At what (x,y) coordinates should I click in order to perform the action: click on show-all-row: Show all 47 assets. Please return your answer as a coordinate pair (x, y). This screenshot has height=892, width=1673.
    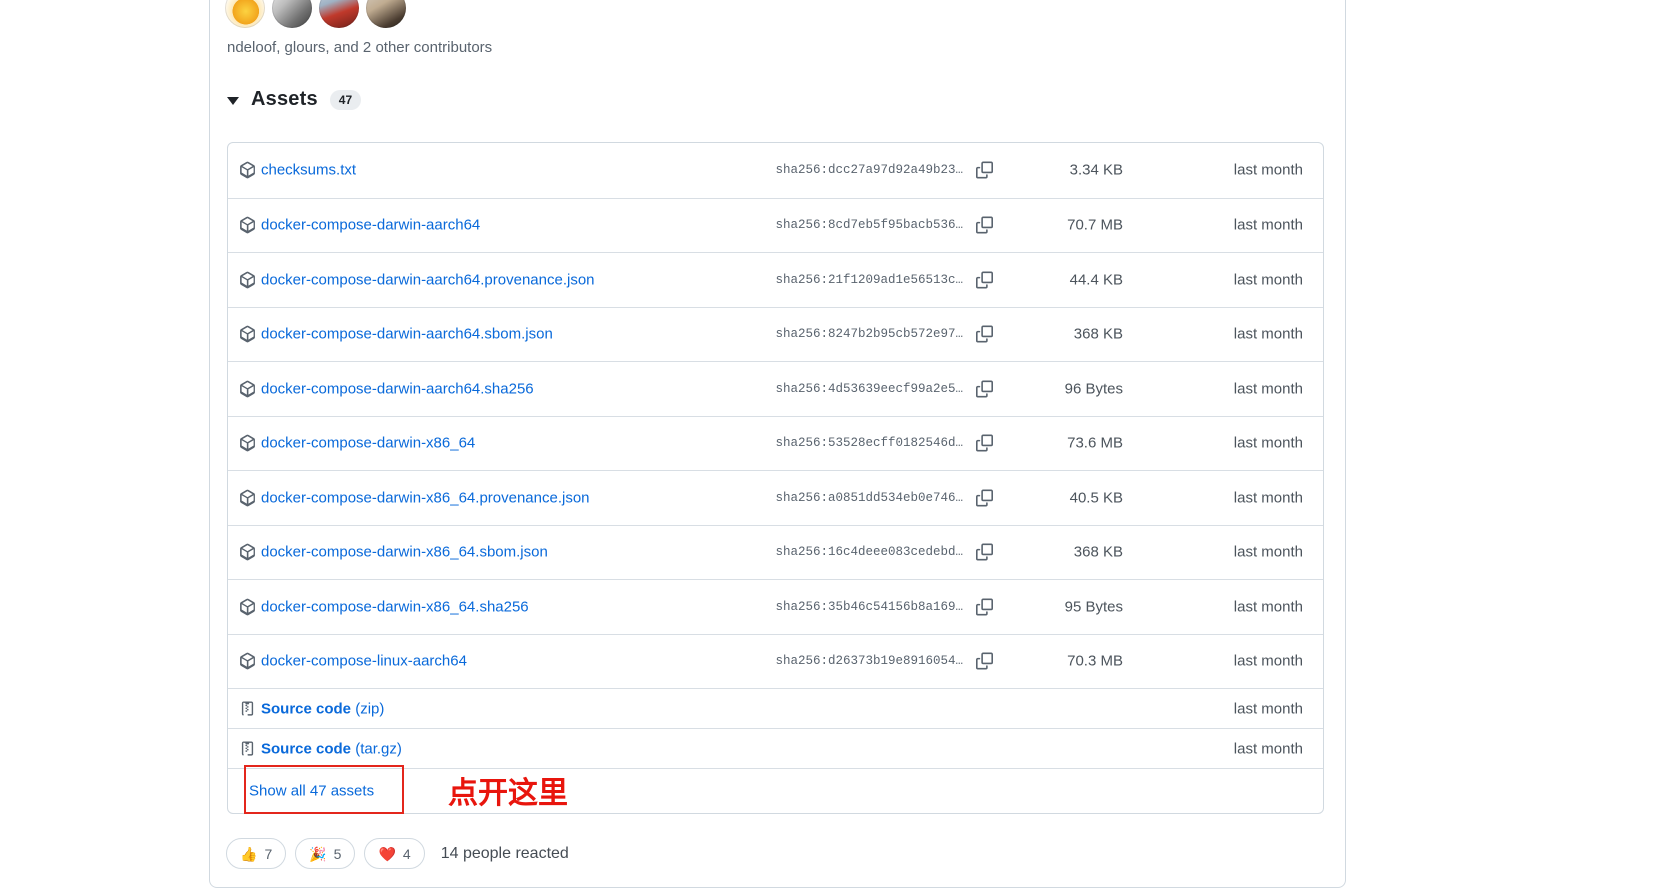
    Looking at the image, I should click on (775, 790).